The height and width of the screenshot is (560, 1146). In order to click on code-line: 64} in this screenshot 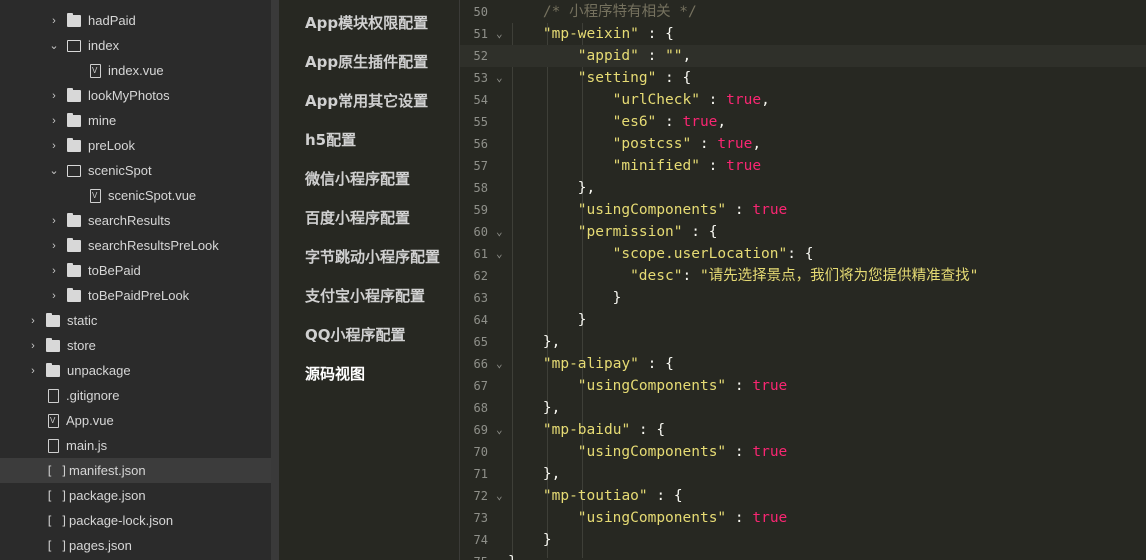, I will do `click(803, 320)`.